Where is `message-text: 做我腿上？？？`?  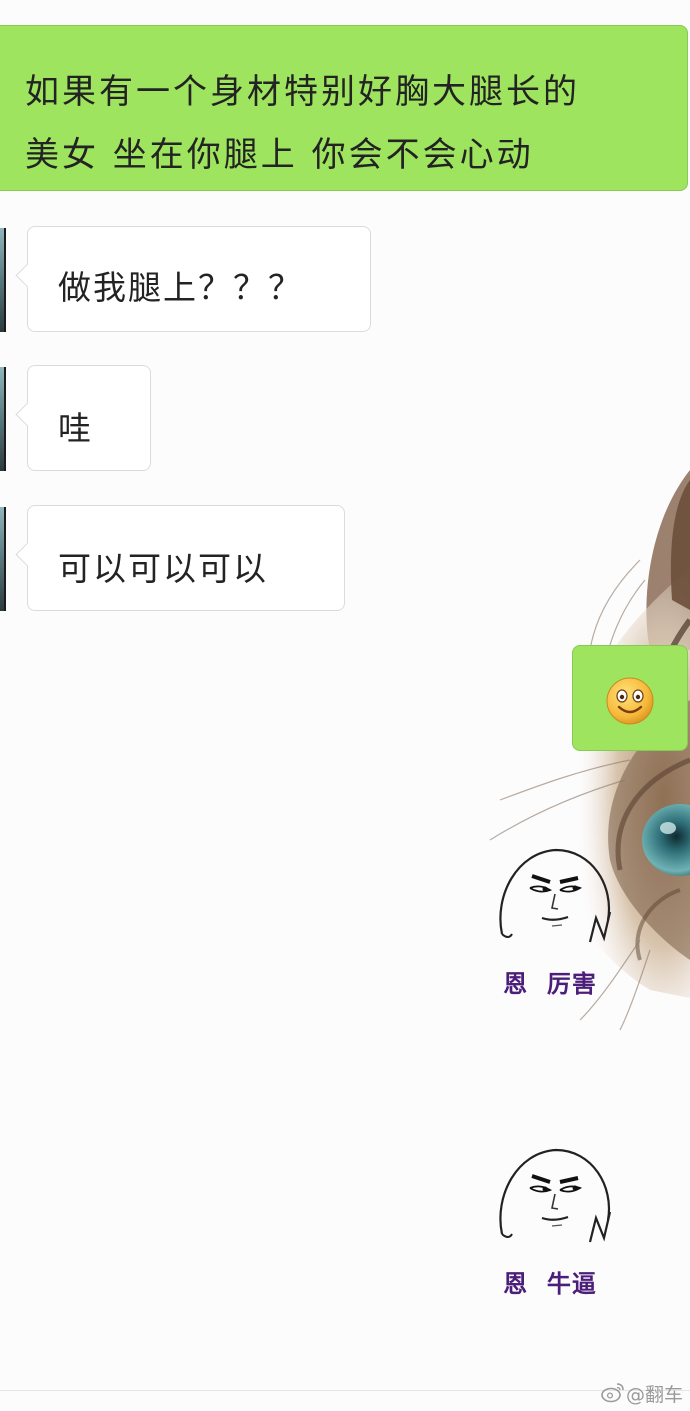 message-text: 做我腿上？？？ is located at coordinates (180, 287).